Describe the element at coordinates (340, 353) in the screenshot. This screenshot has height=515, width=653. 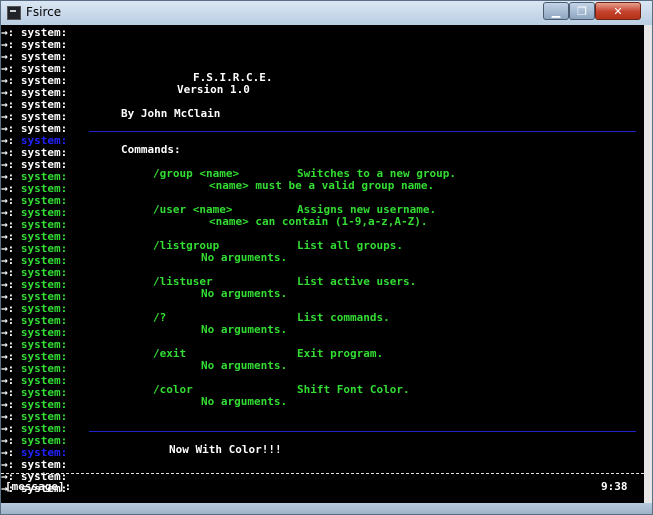
I see `command-description: Exit program.` at that location.